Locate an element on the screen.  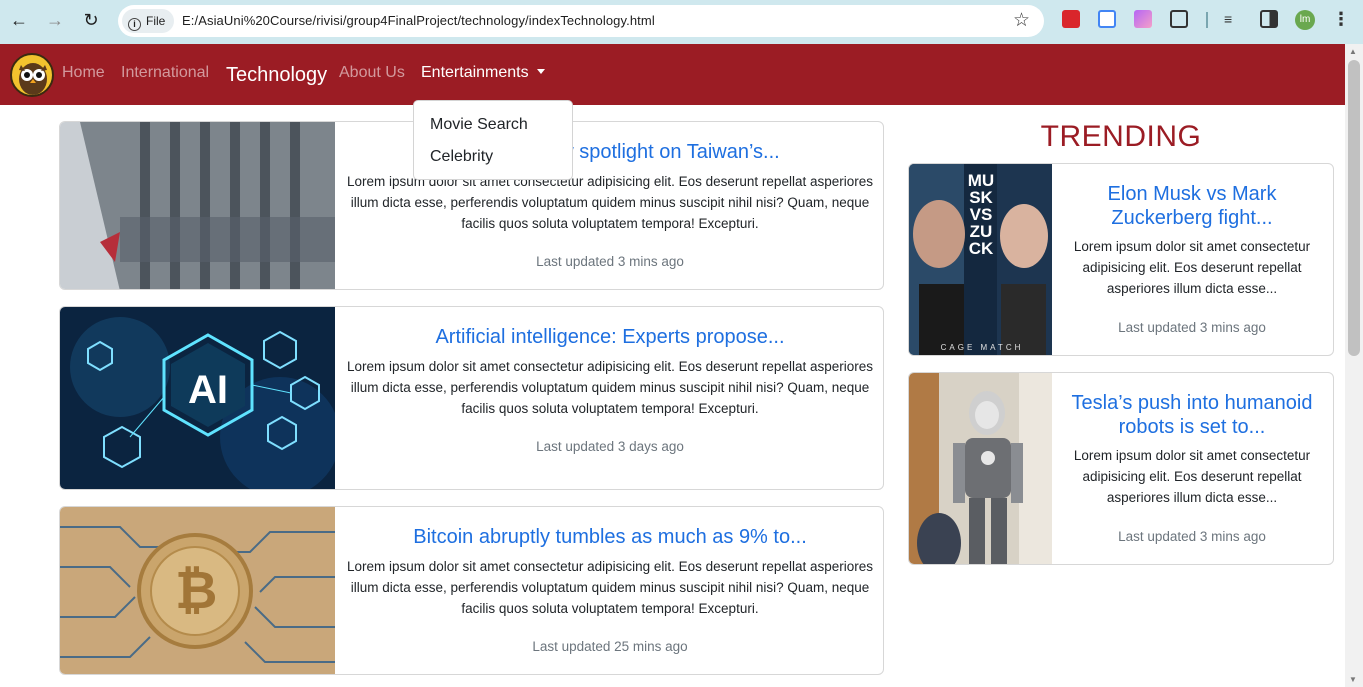
article-updated: Last updated 25 mins ago is located at coordinates (610, 646).